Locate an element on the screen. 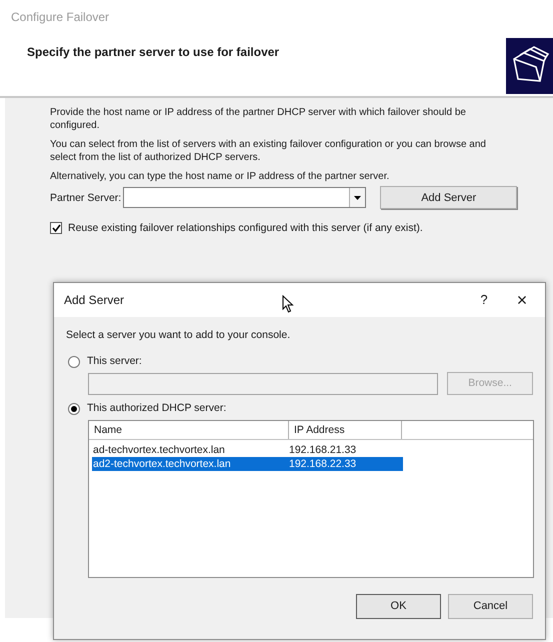 The width and height of the screenshot is (553, 642). server-row: ad2-techvortex.techvortex.lan 192.168.22.33 is located at coordinates (247, 464).